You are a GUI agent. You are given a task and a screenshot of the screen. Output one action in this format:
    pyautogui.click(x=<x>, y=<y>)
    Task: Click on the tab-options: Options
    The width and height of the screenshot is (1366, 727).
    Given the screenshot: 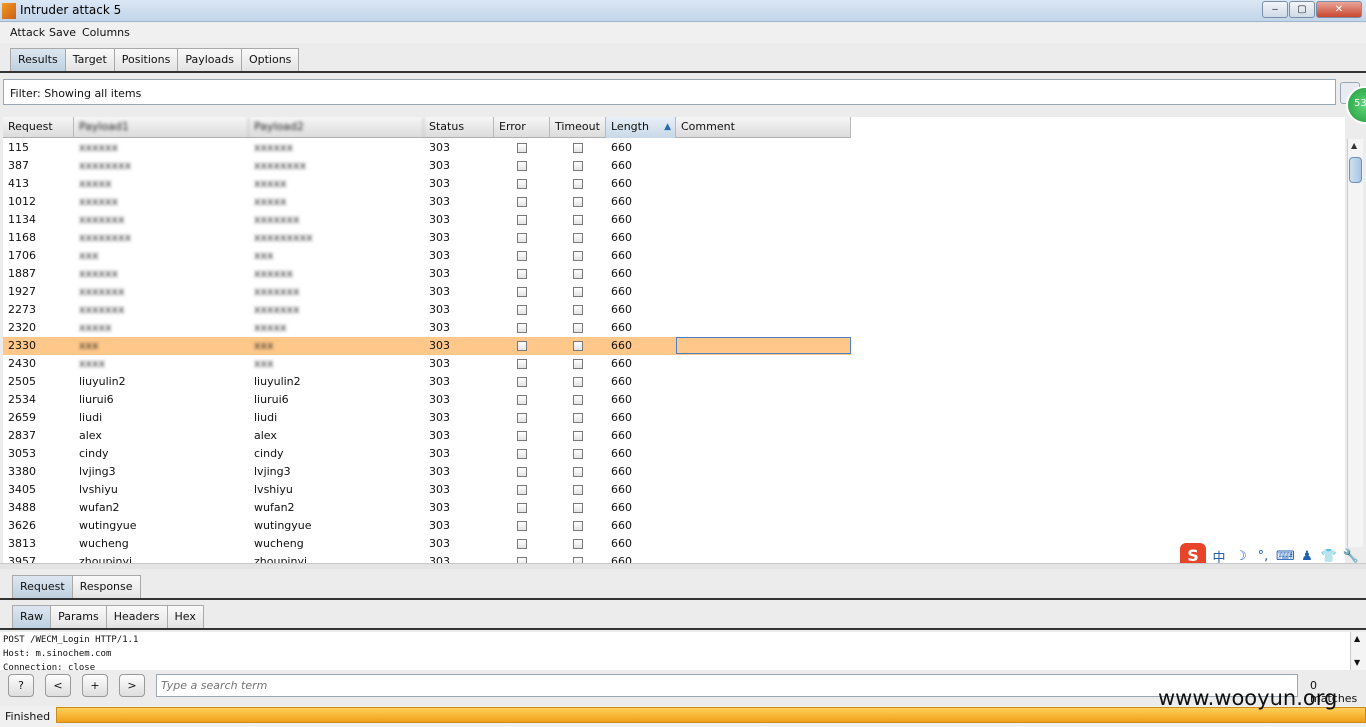 What is the action you would take?
    pyautogui.click(x=270, y=60)
    